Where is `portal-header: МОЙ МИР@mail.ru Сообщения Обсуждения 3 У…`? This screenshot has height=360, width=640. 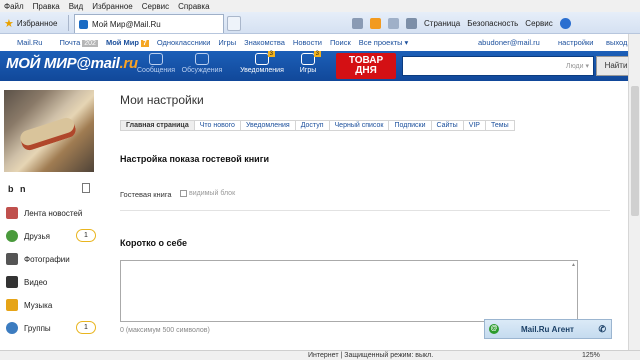
portal-header: МОЙ МИР@mail.ru Сообщения Обсуждения 3 У… is located at coordinates (320, 66).